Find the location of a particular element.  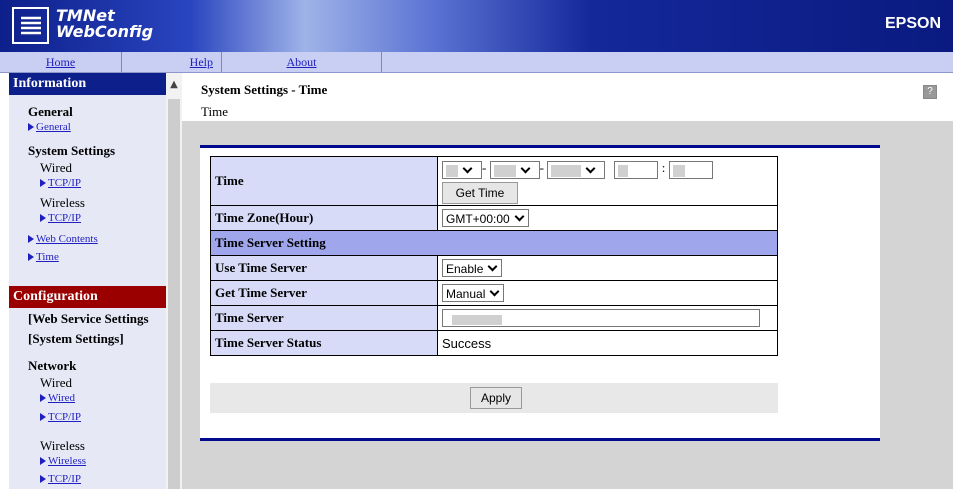

sidebar-item-net-wired: Wired is located at coordinates (57, 398).